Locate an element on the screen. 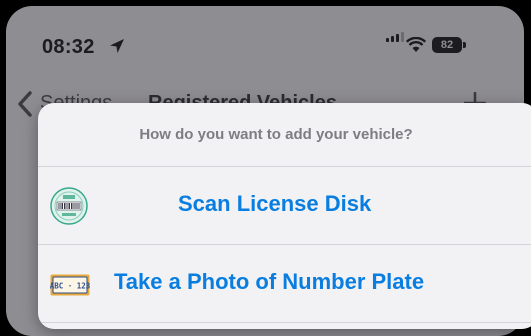 This screenshot has width=531, height=336. status-time: 08:32 is located at coordinates (68, 47).